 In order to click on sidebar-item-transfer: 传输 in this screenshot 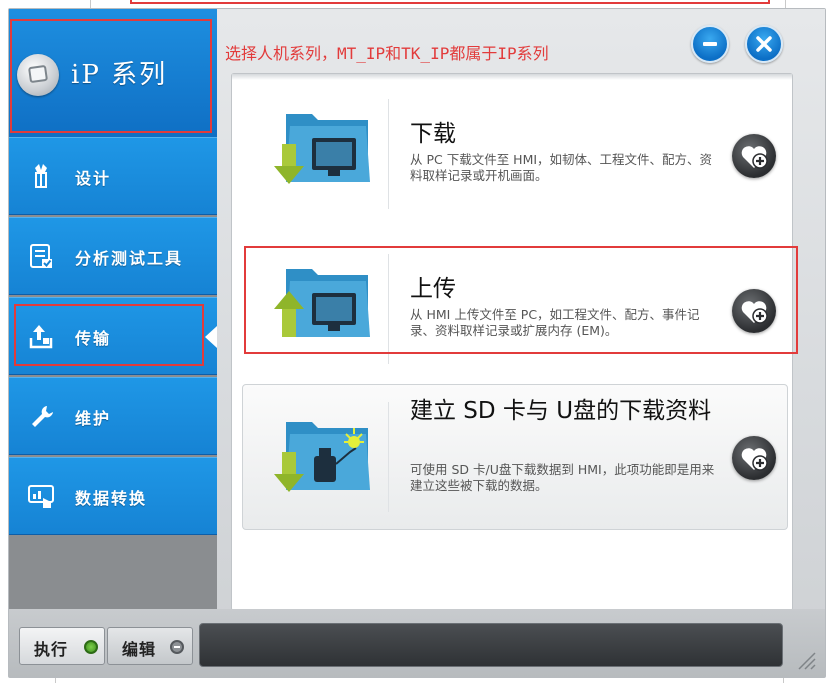, I will do `click(113, 336)`.